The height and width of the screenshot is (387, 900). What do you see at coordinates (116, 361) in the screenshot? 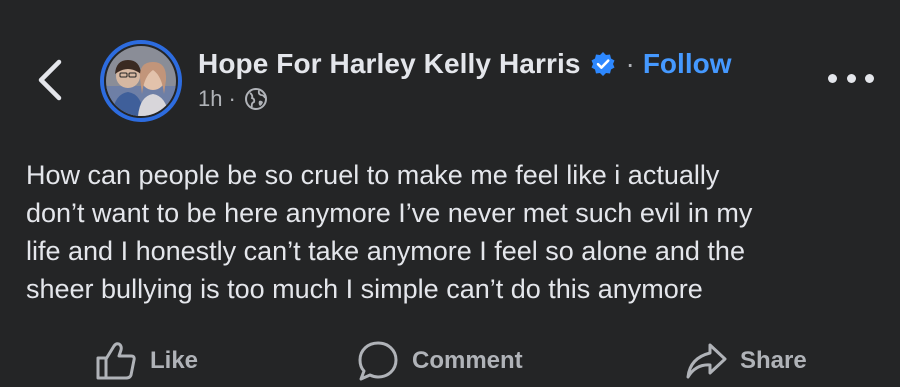
I see `thumbs-up-icon` at bounding box center [116, 361].